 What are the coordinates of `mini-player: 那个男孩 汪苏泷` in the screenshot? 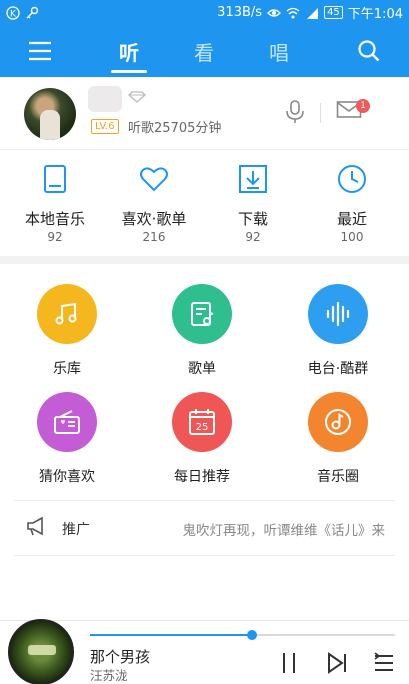 It's located at (204, 651).